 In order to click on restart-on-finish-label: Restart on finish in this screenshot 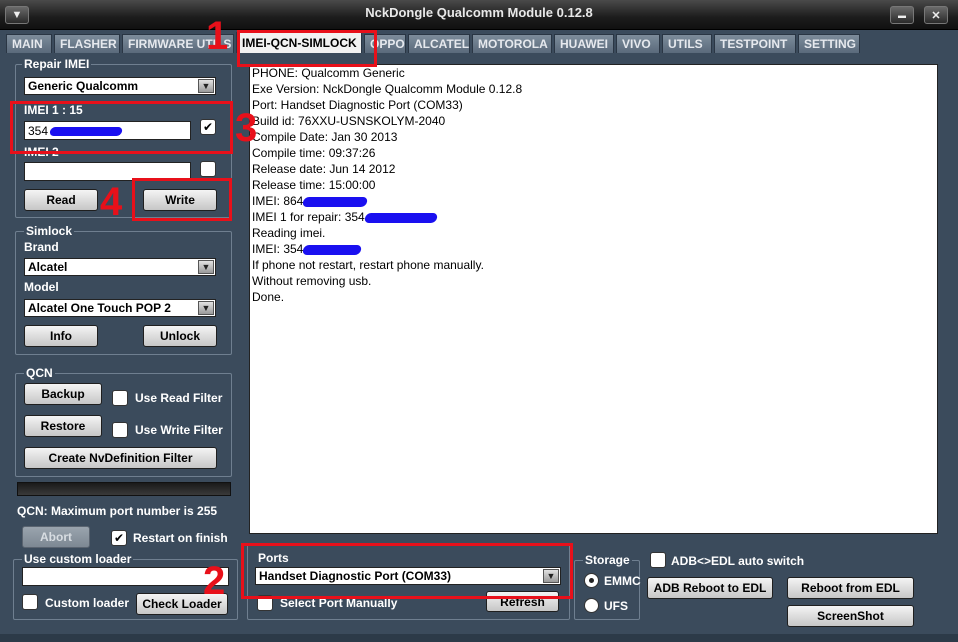, I will do `click(180, 538)`.